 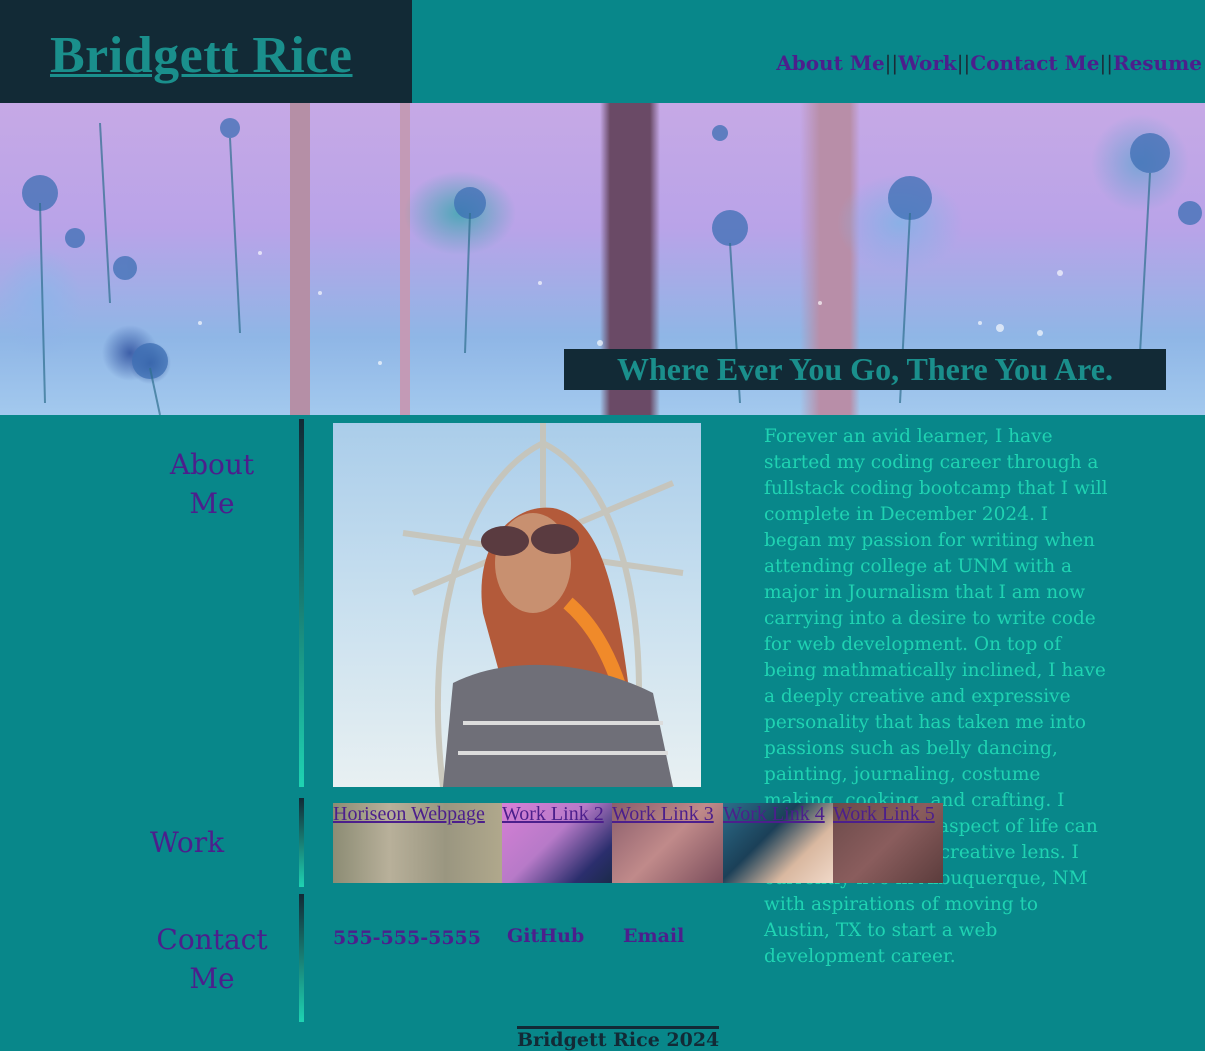 I want to click on about-heading: About Me, so click(x=212, y=484).